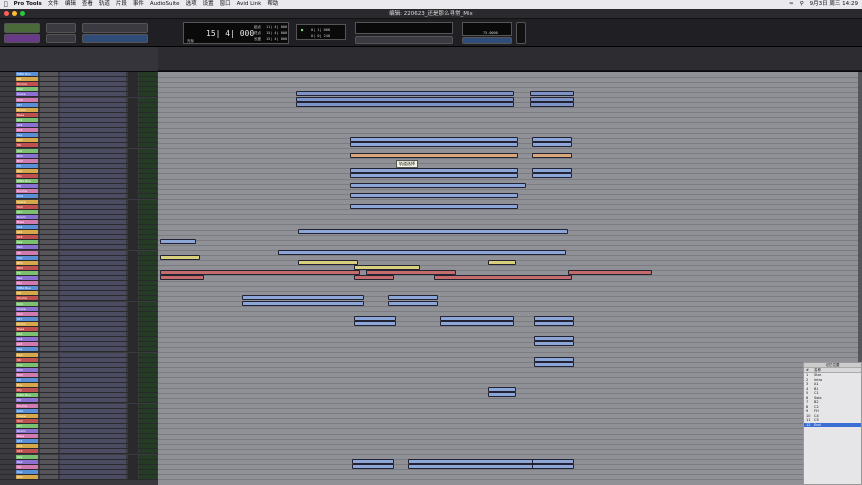 This screenshot has height=485, width=862. I want to click on menu-file: 文件, so click(53, 4).